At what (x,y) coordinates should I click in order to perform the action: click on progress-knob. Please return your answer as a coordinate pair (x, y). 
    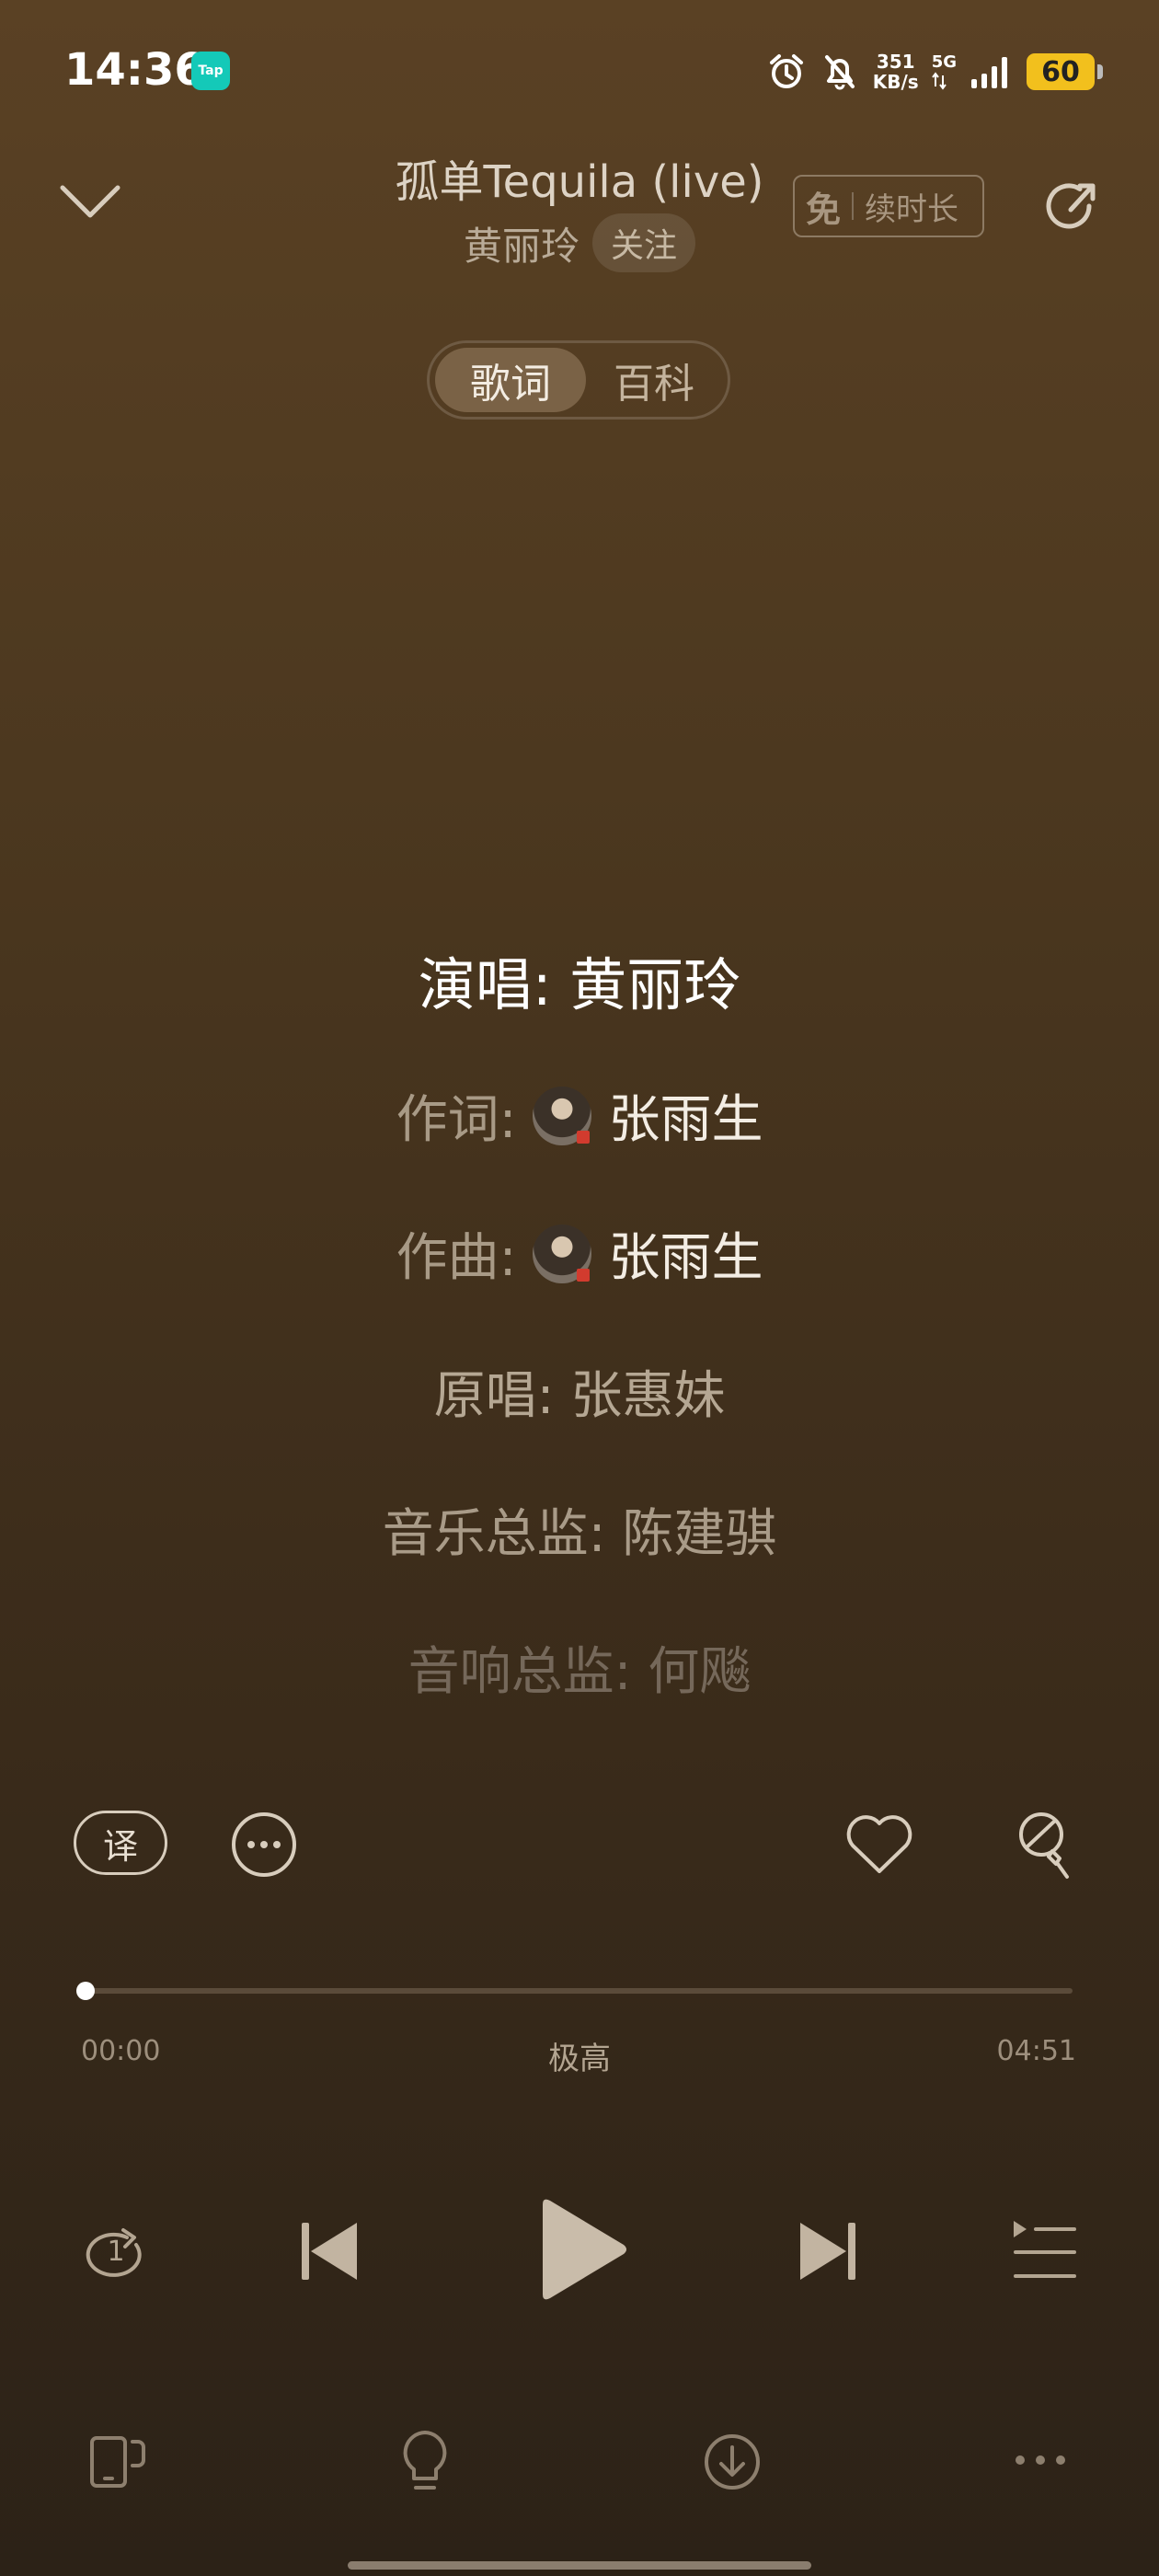
    Looking at the image, I should click on (85, 1991).